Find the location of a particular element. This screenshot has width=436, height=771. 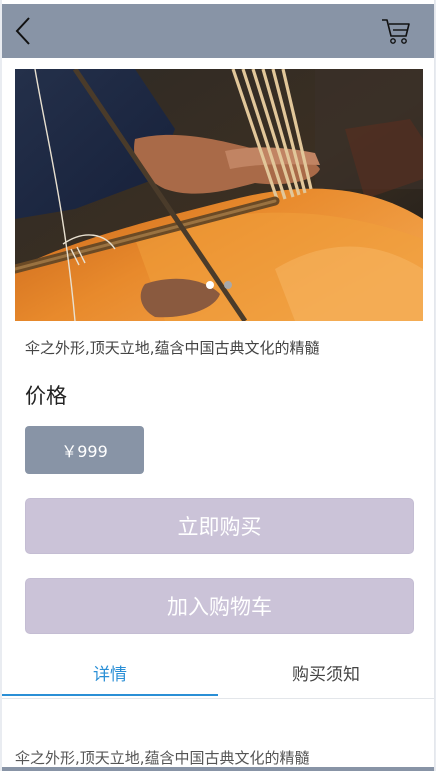

shopping-cart-icon is located at coordinates (396, 31).